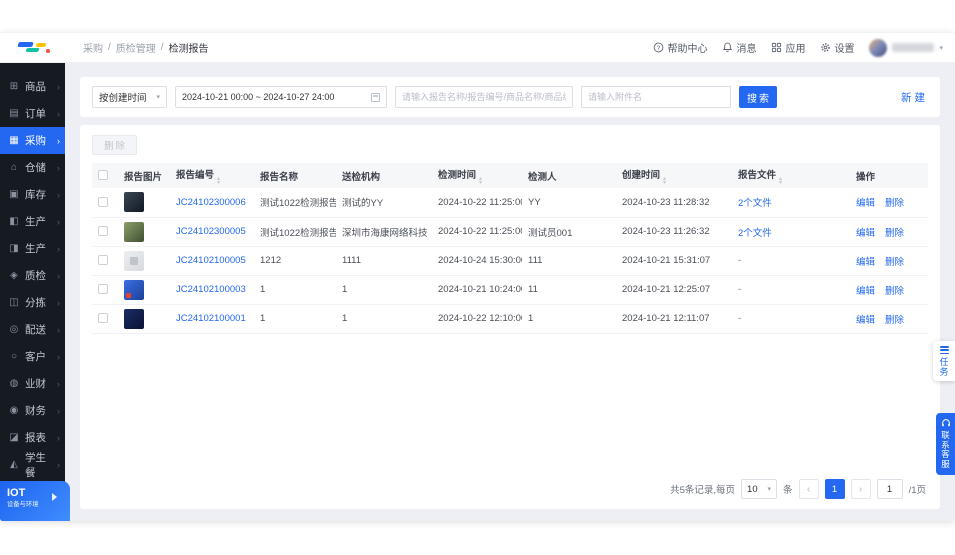 The width and height of the screenshot is (955, 555). Describe the element at coordinates (542, 177) in the screenshot. I see `col-tester: 检测人` at that location.